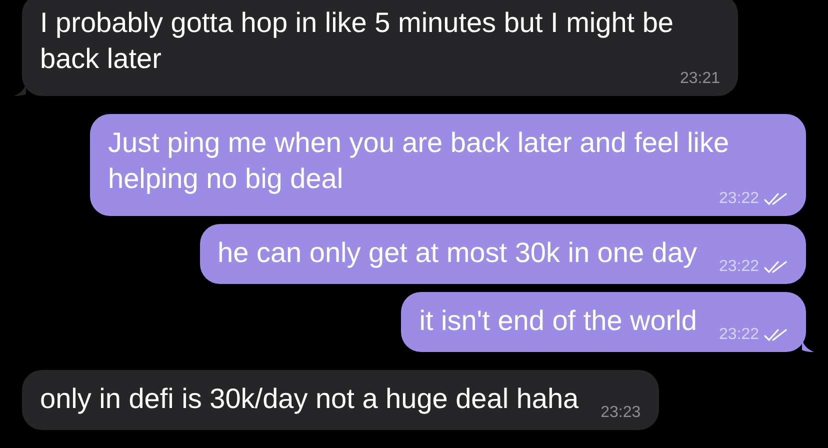 This screenshot has height=448, width=828. What do you see at coordinates (700, 79) in the screenshot?
I see `message-time: 23:21` at bounding box center [700, 79].